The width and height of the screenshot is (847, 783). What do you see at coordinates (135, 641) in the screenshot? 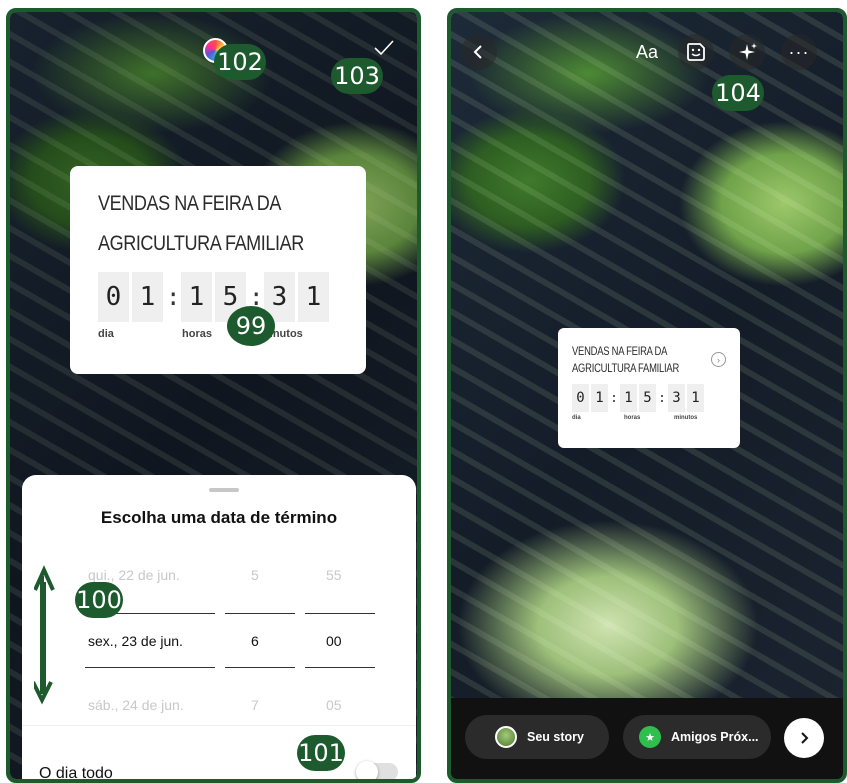
I see `picker-date: sex., 23 de jun.` at bounding box center [135, 641].